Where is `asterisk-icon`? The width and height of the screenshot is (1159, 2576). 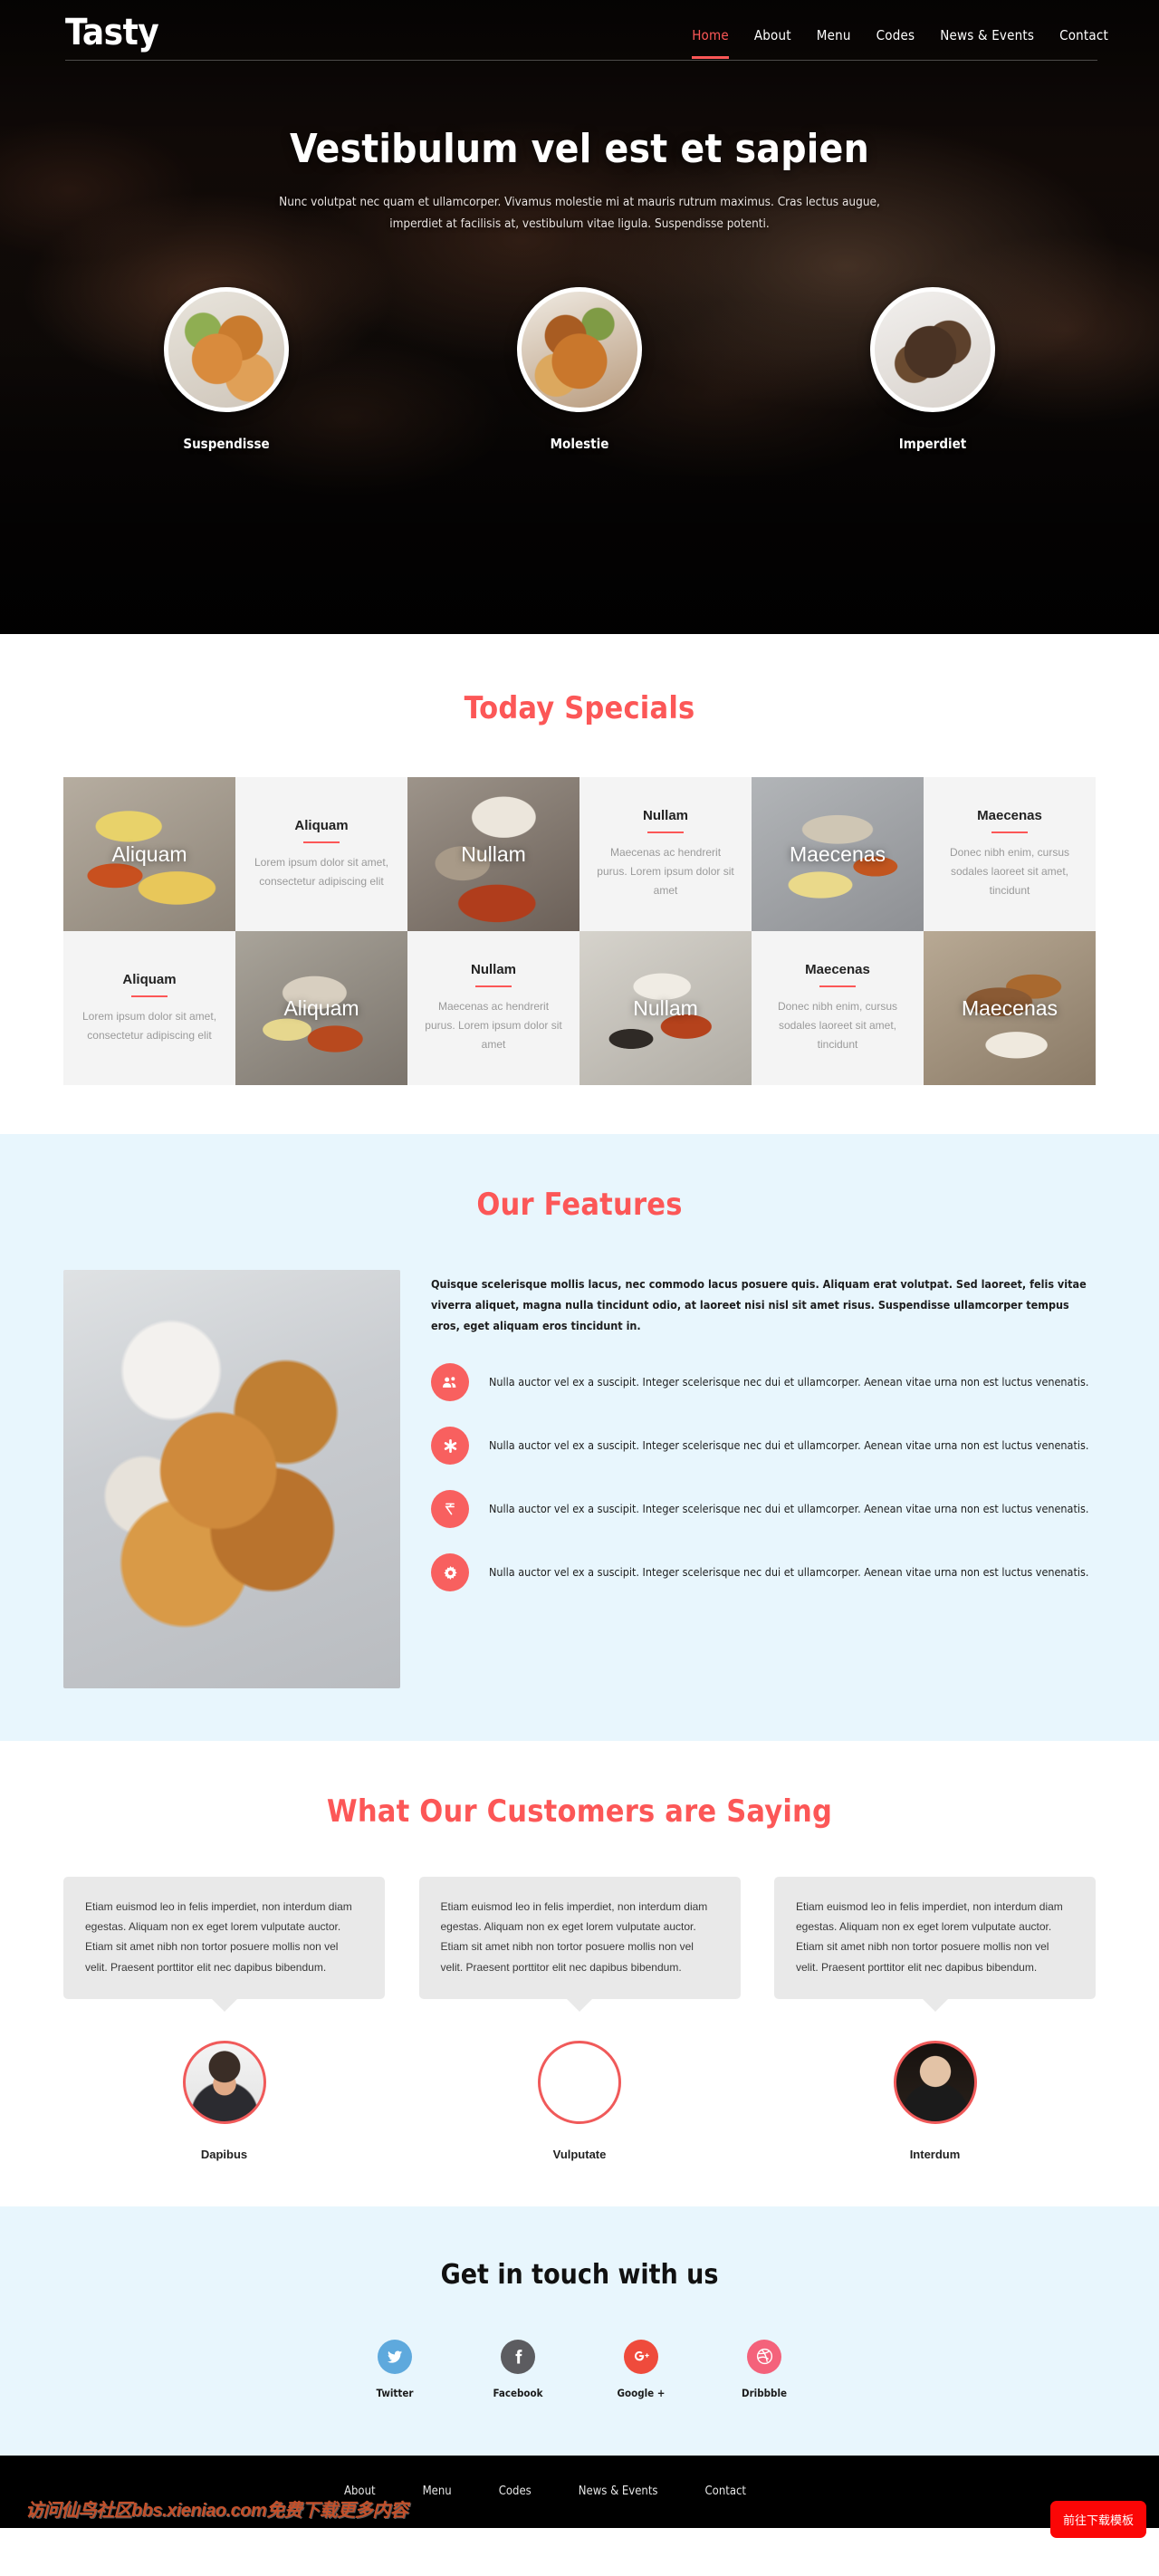
asterisk-icon is located at coordinates (450, 1446).